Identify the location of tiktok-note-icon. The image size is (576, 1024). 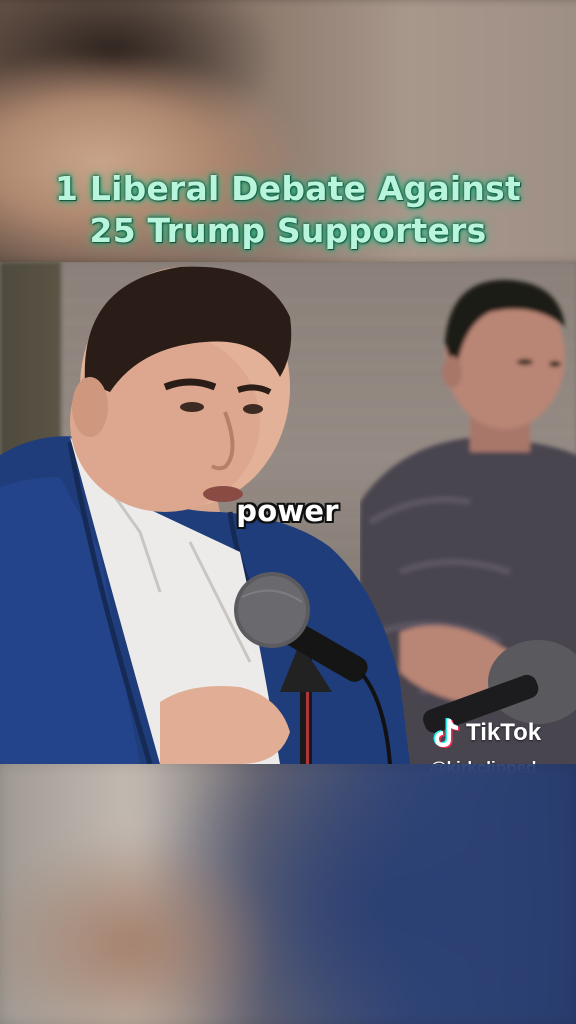
(446, 733).